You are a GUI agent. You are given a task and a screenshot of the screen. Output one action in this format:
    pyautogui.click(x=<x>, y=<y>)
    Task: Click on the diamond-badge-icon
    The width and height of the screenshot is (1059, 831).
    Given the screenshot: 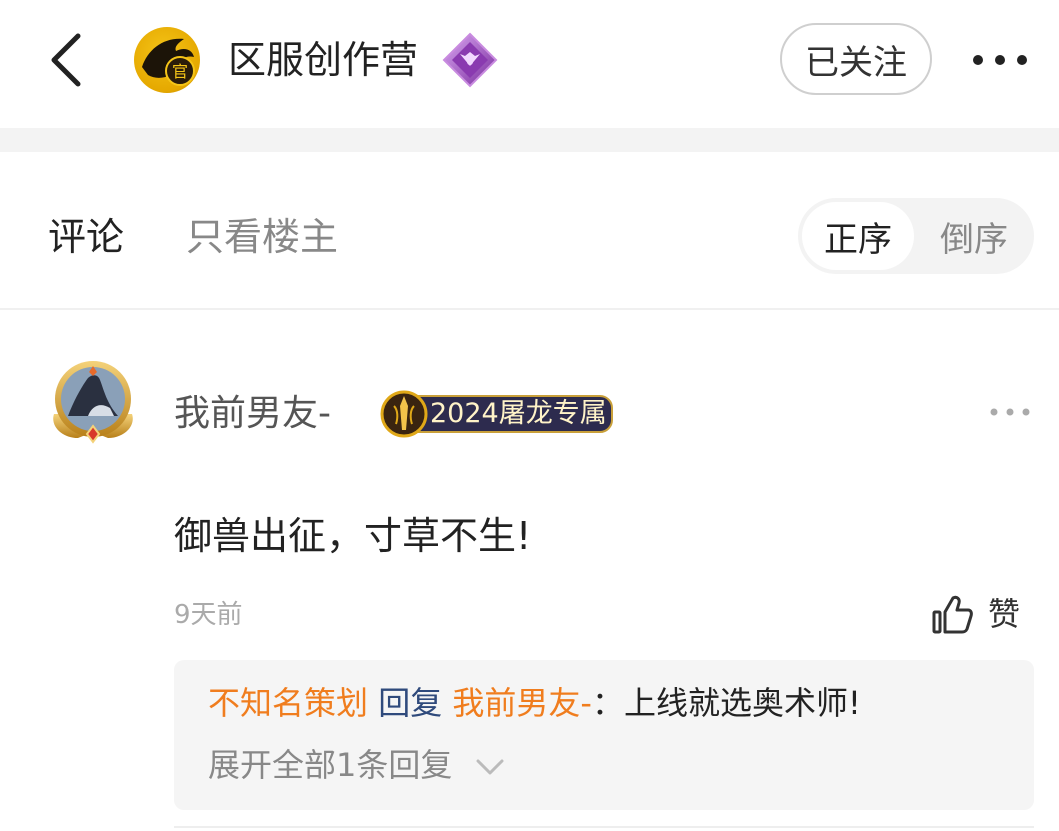 What is the action you would take?
    pyautogui.click(x=470, y=60)
    